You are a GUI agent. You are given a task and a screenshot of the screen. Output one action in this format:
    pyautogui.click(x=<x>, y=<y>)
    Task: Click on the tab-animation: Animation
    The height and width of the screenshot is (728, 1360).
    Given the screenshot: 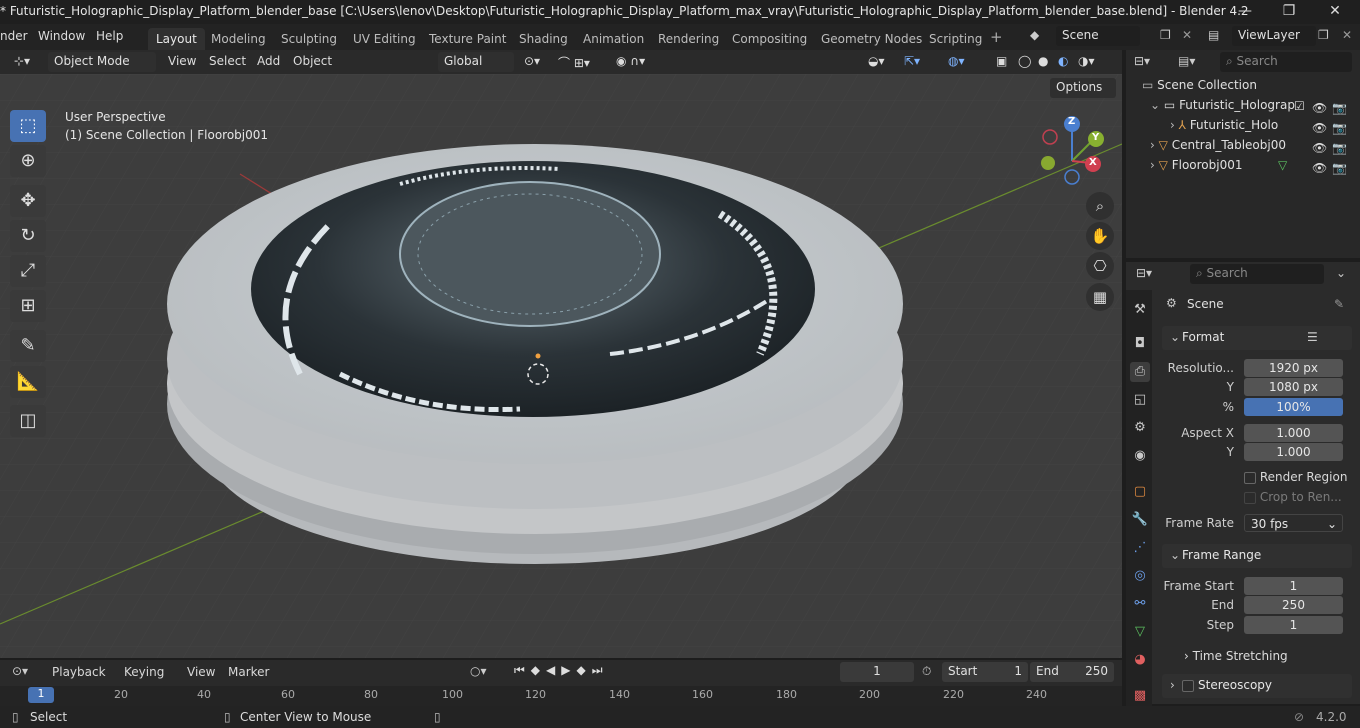 What is the action you would take?
    pyautogui.click(x=613, y=39)
    